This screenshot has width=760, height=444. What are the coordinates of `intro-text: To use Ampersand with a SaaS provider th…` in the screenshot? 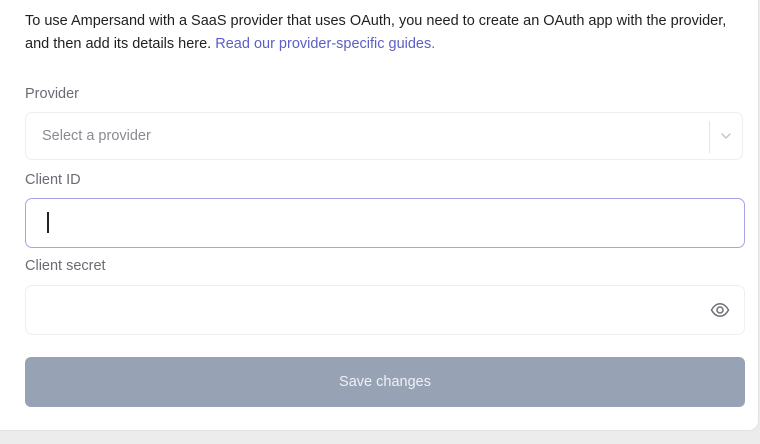 It's located at (380, 33).